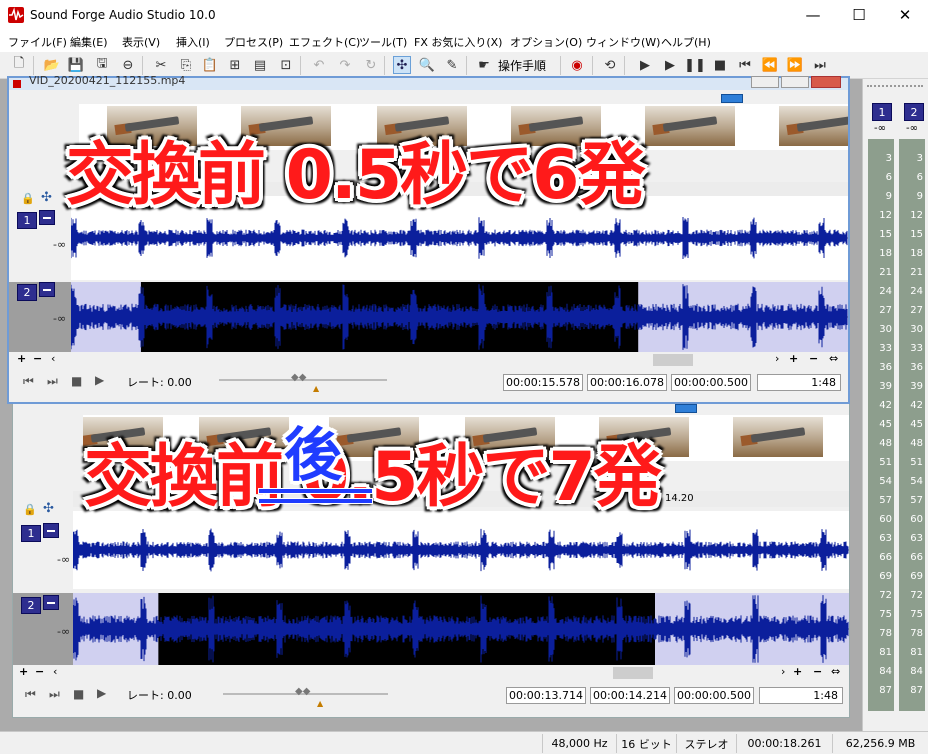  What do you see at coordinates (623, 42) in the screenshot?
I see `menu-window: ウィンドウ(W)` at bounding box center [623, 42].